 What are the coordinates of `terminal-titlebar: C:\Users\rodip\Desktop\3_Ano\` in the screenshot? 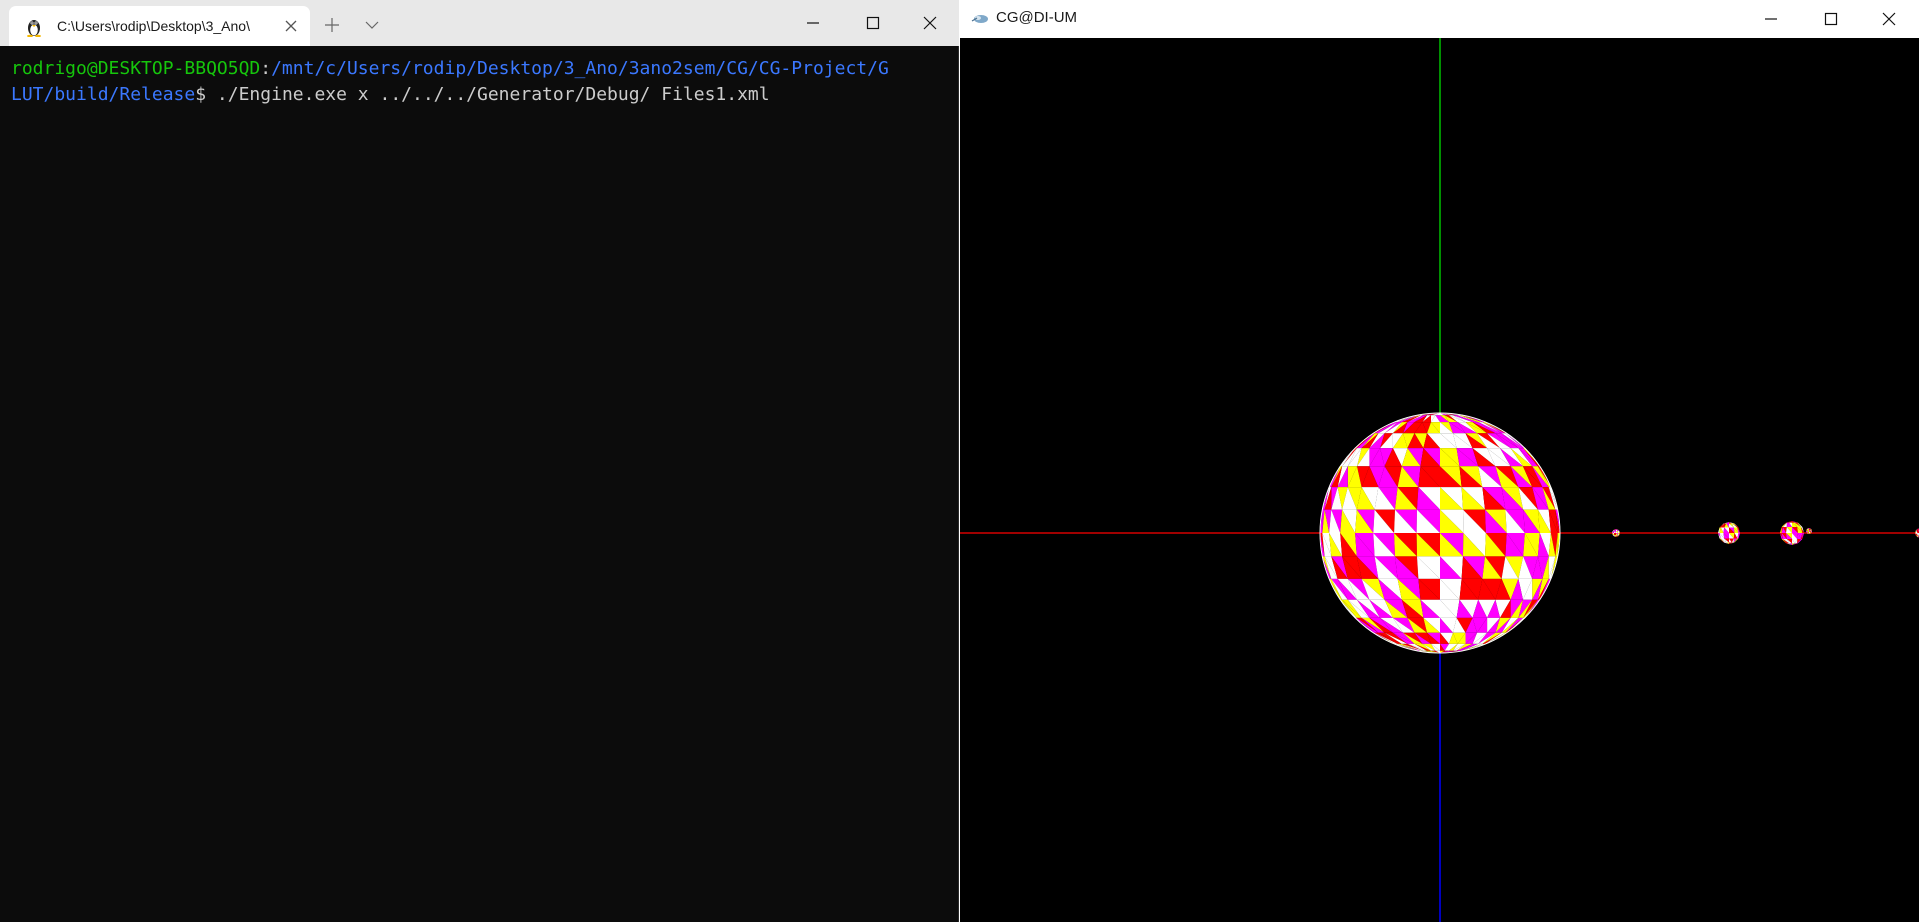 It's located at (479, 23).